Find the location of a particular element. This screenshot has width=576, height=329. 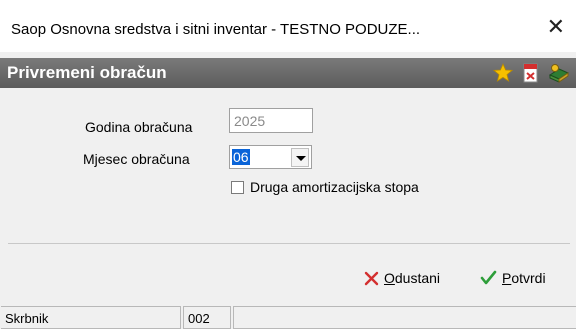

second-depreciation-label: Druga amortizacijska stopa is located at coordinates (334, 187).